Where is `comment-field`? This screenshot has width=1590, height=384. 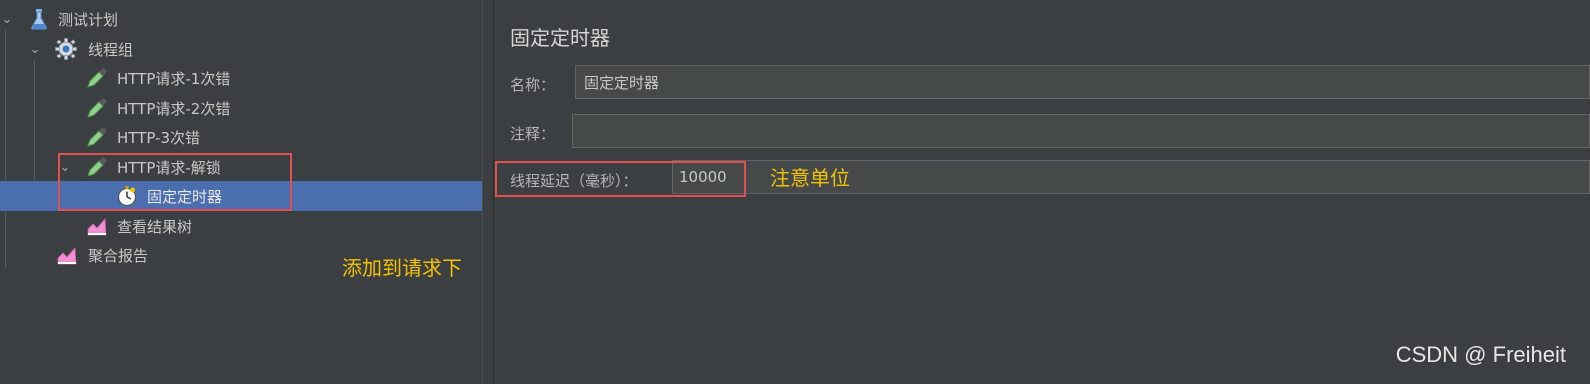
comment-field is located at coordinates (1081, 131).